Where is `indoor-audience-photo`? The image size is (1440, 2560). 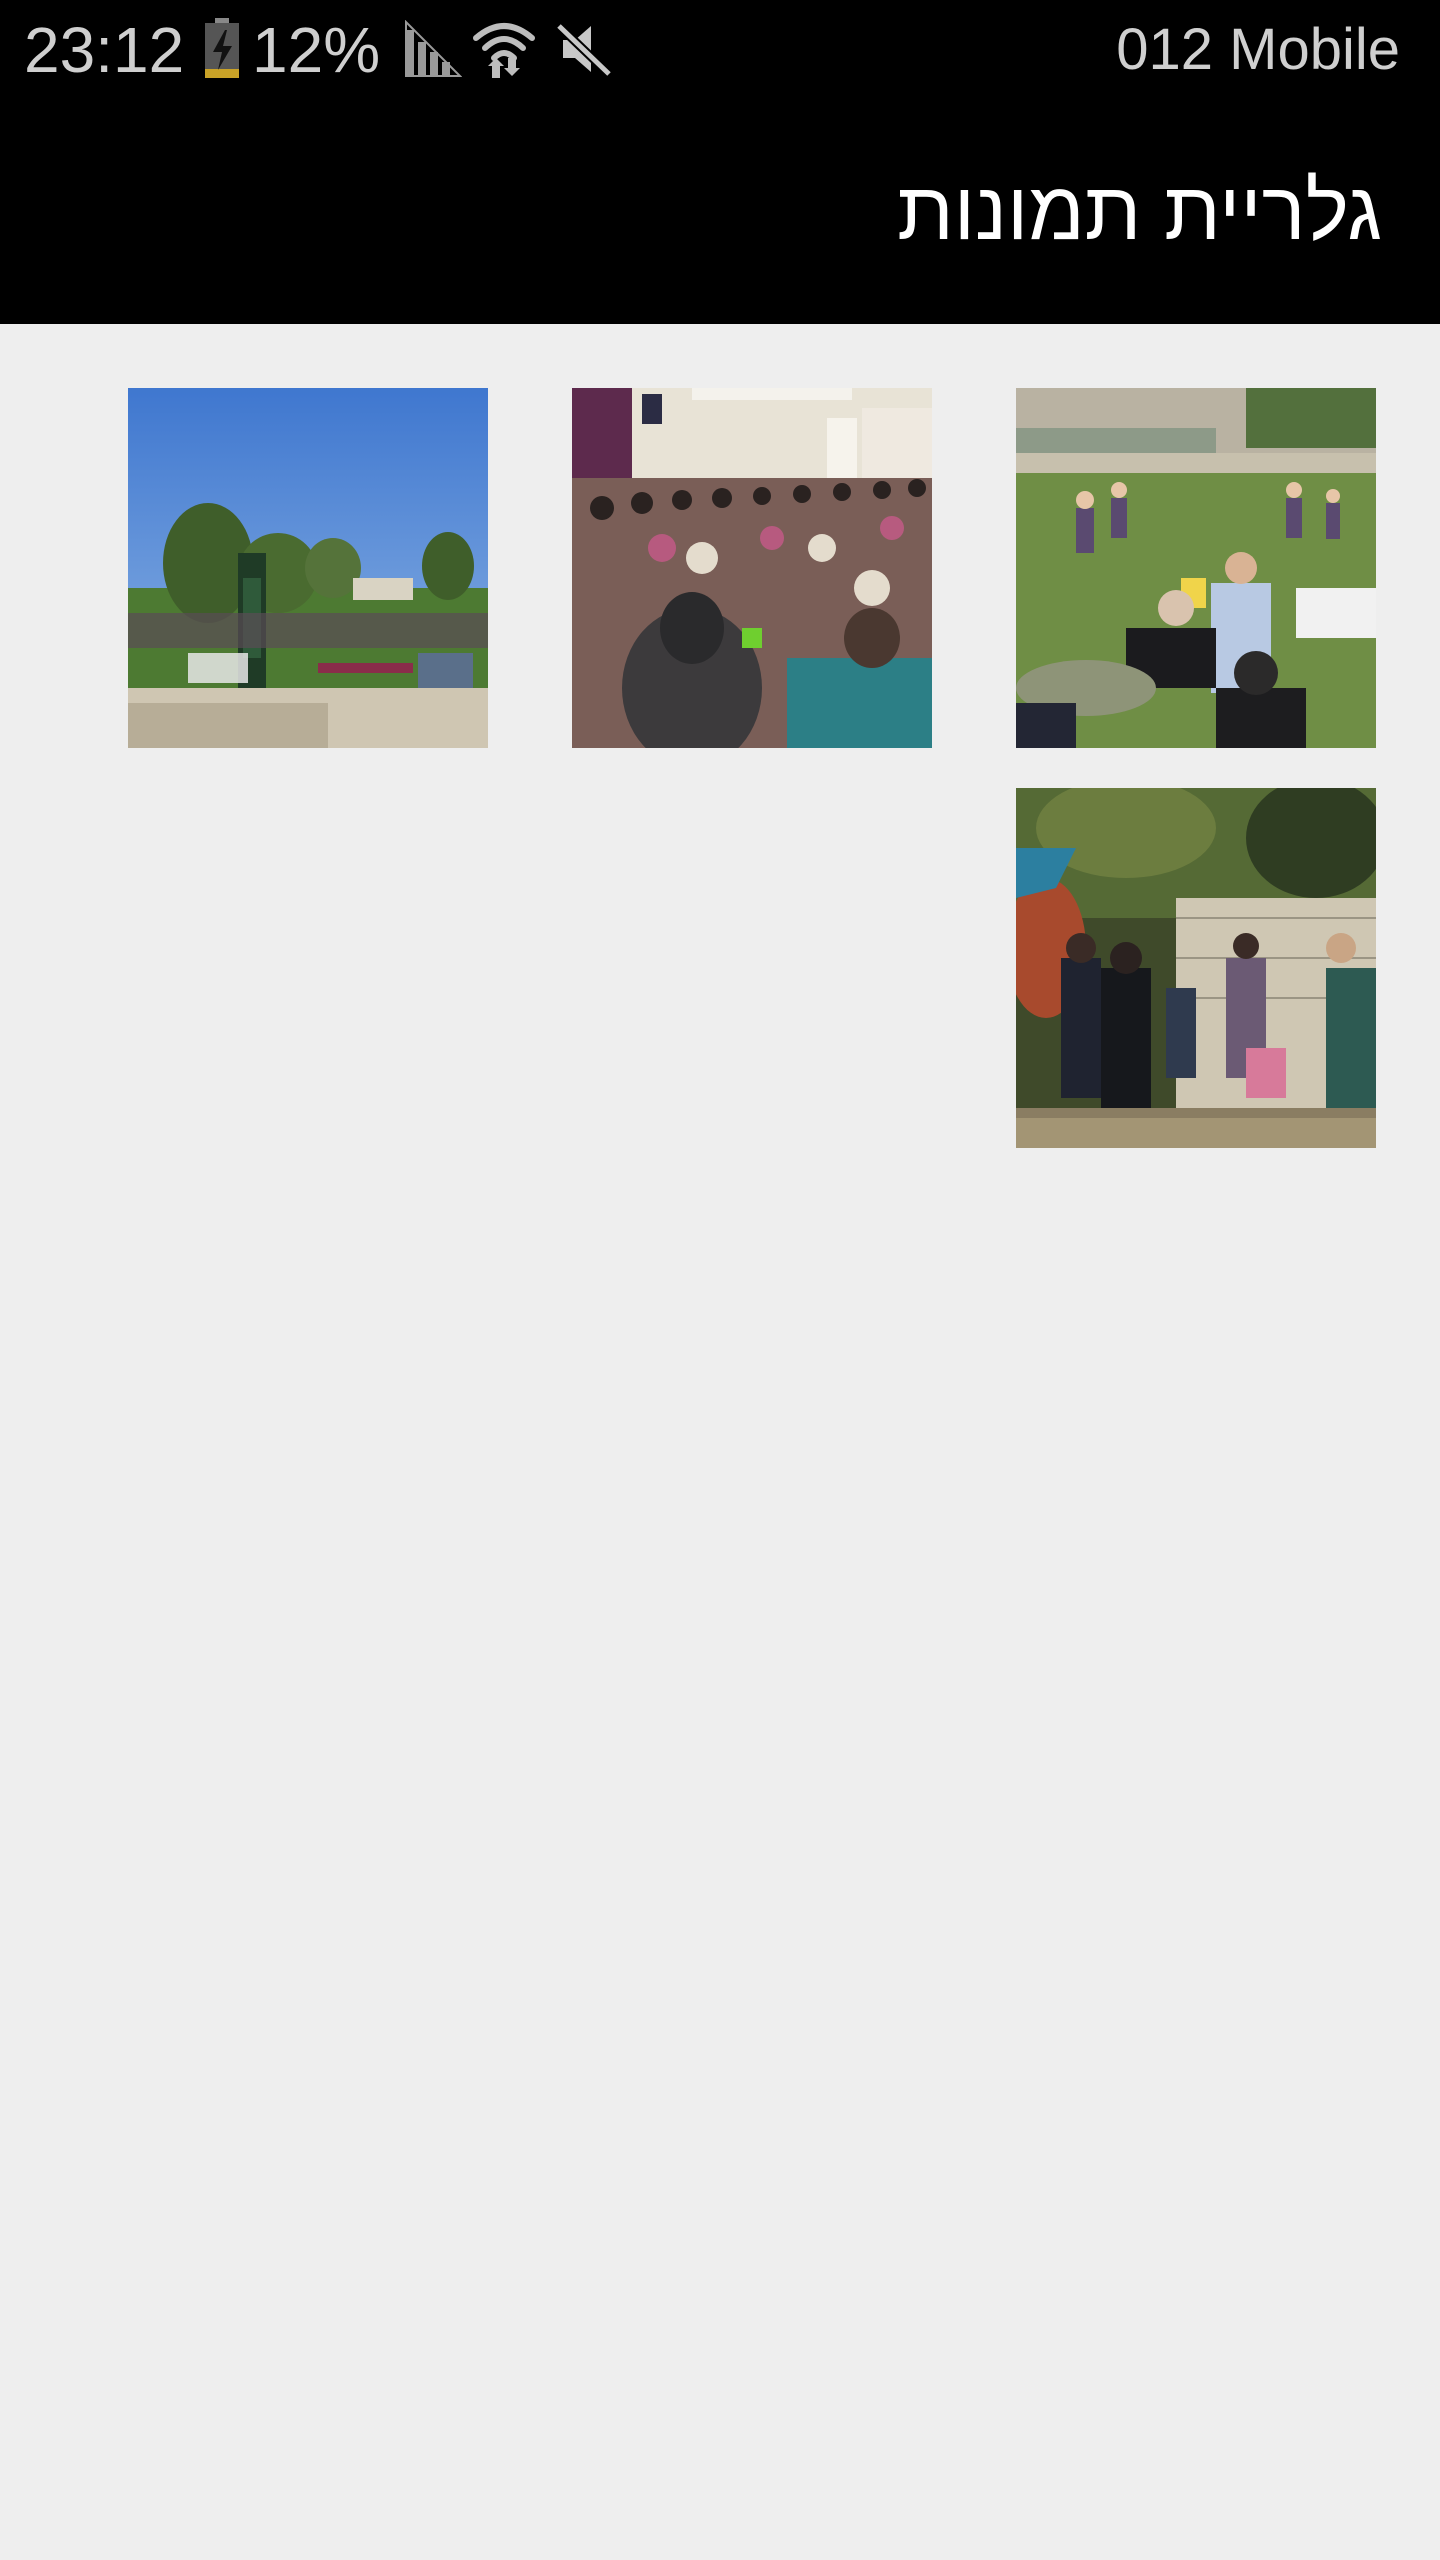 indoor-audience-photo is located at coordinates (752, 568).